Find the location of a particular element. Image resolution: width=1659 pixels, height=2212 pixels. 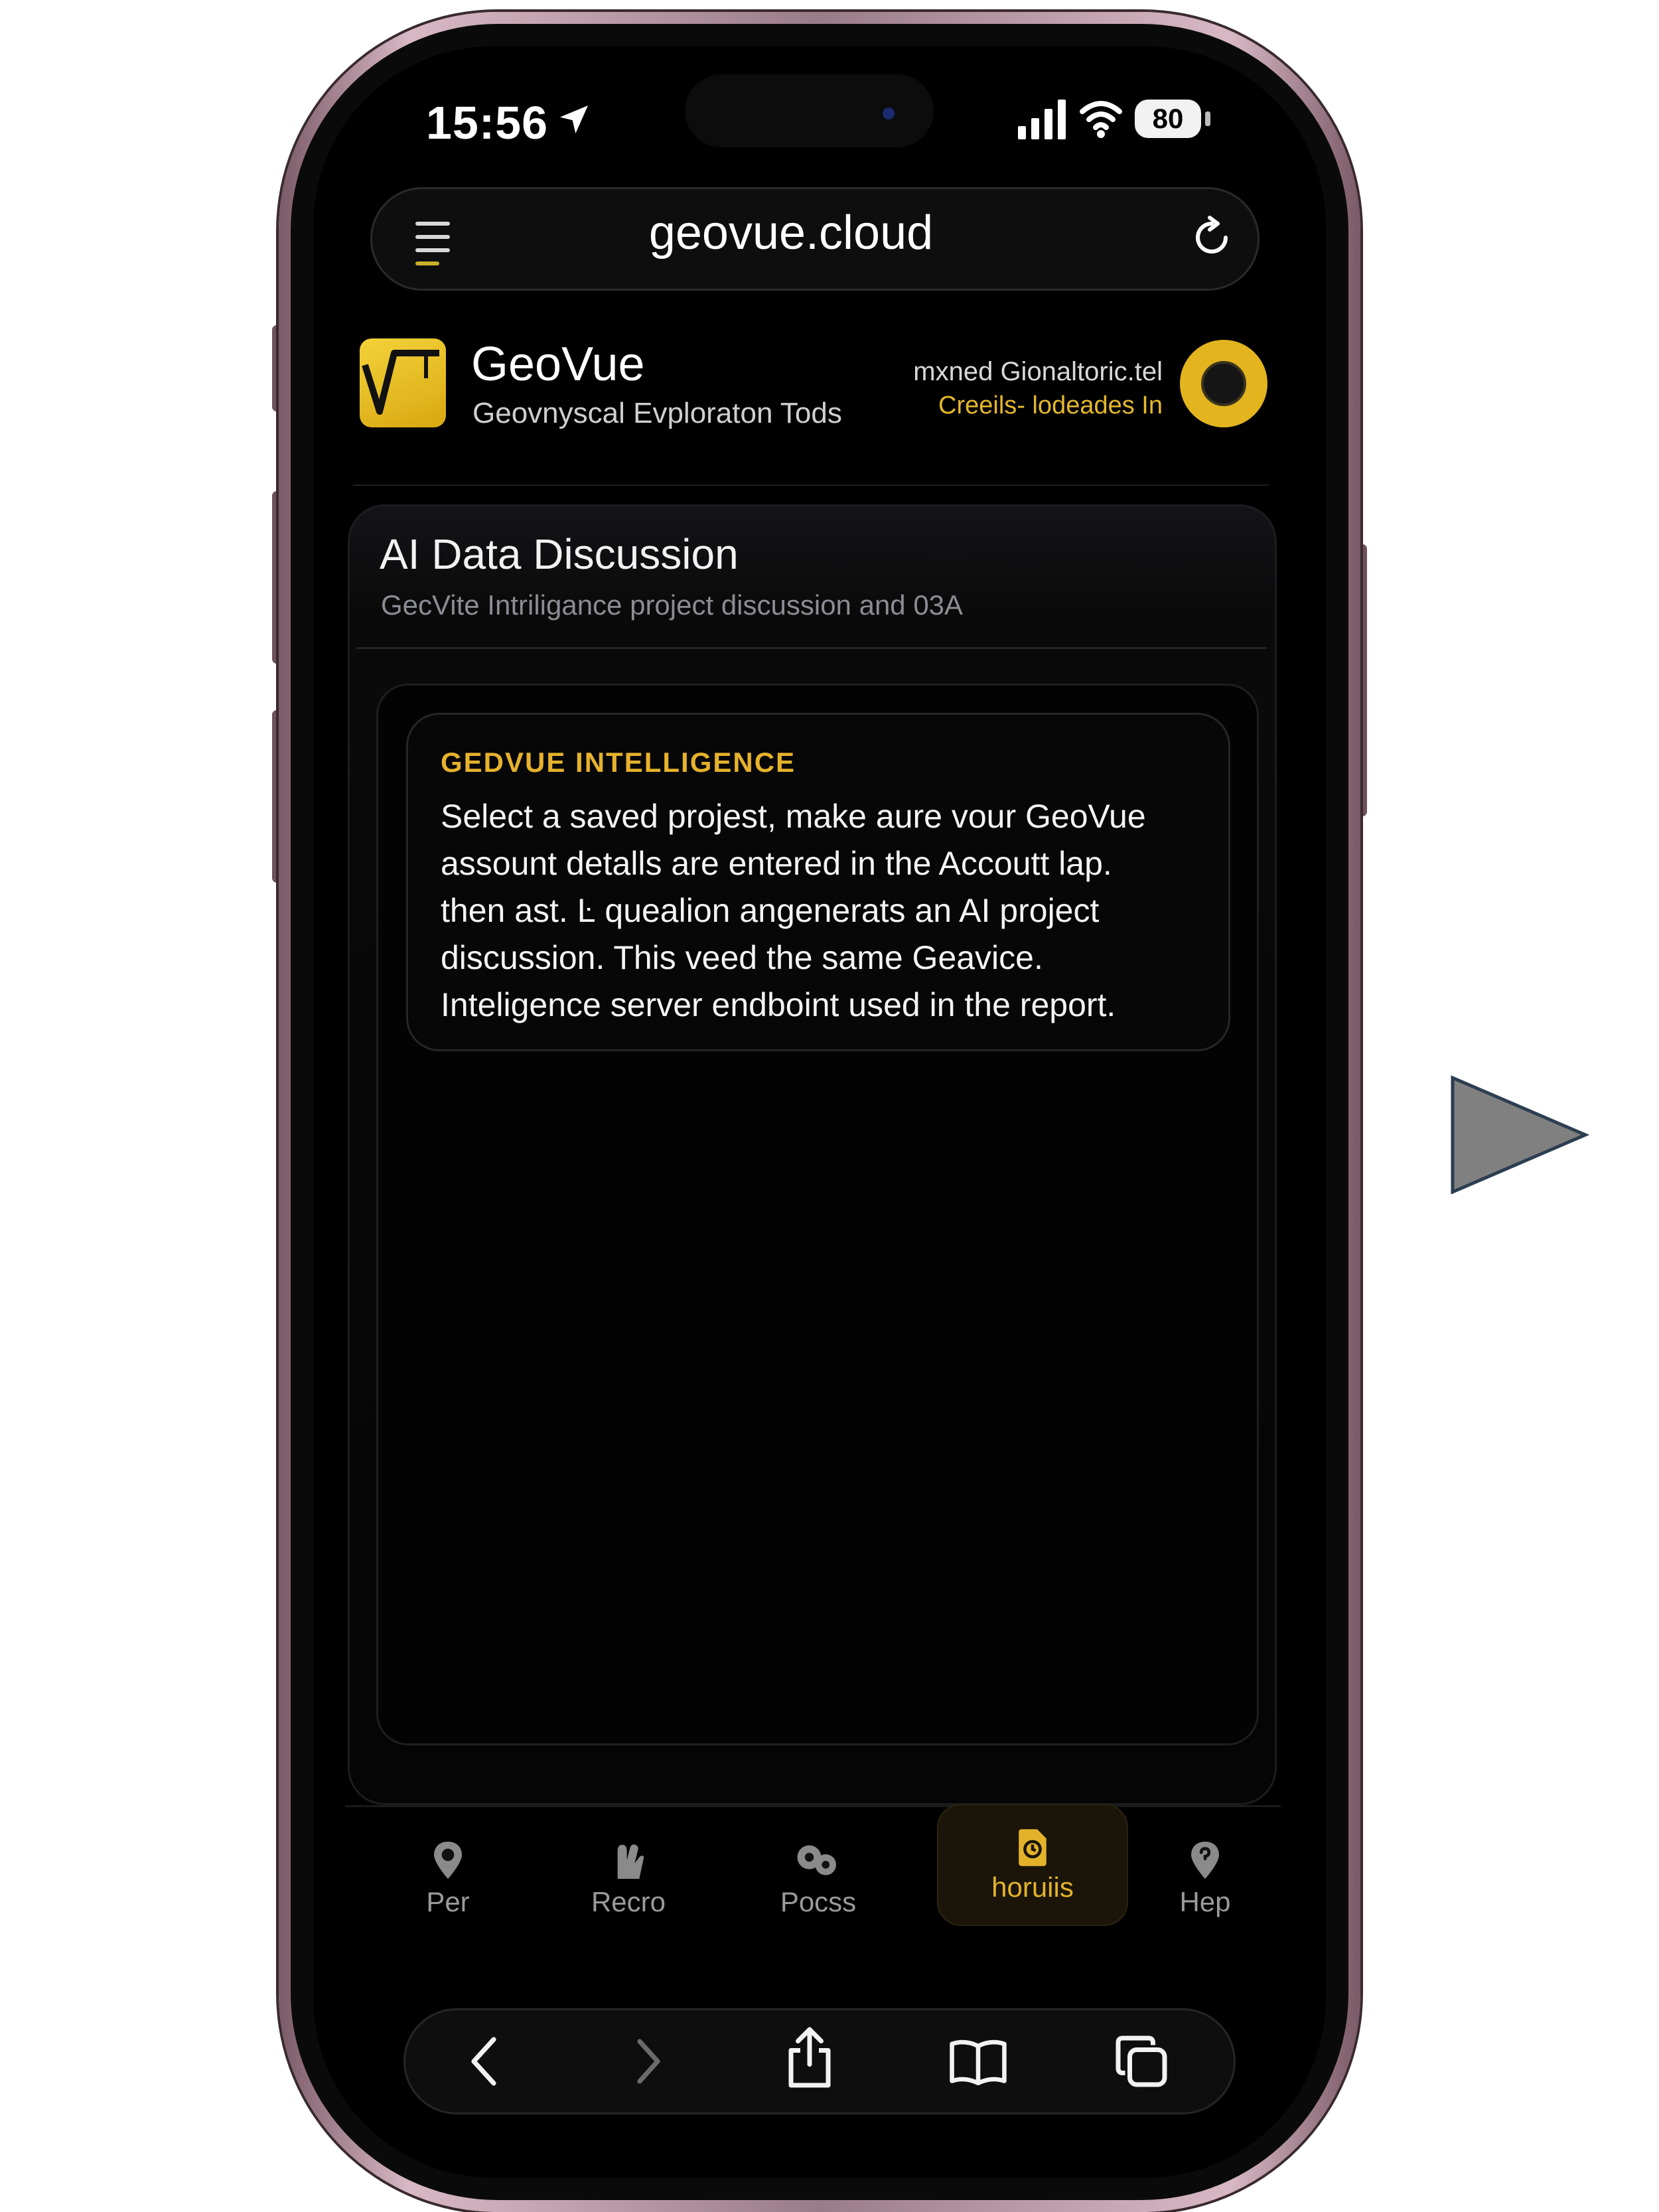

panel-title: AI Data Discussion is located at coordinates (559, 554).